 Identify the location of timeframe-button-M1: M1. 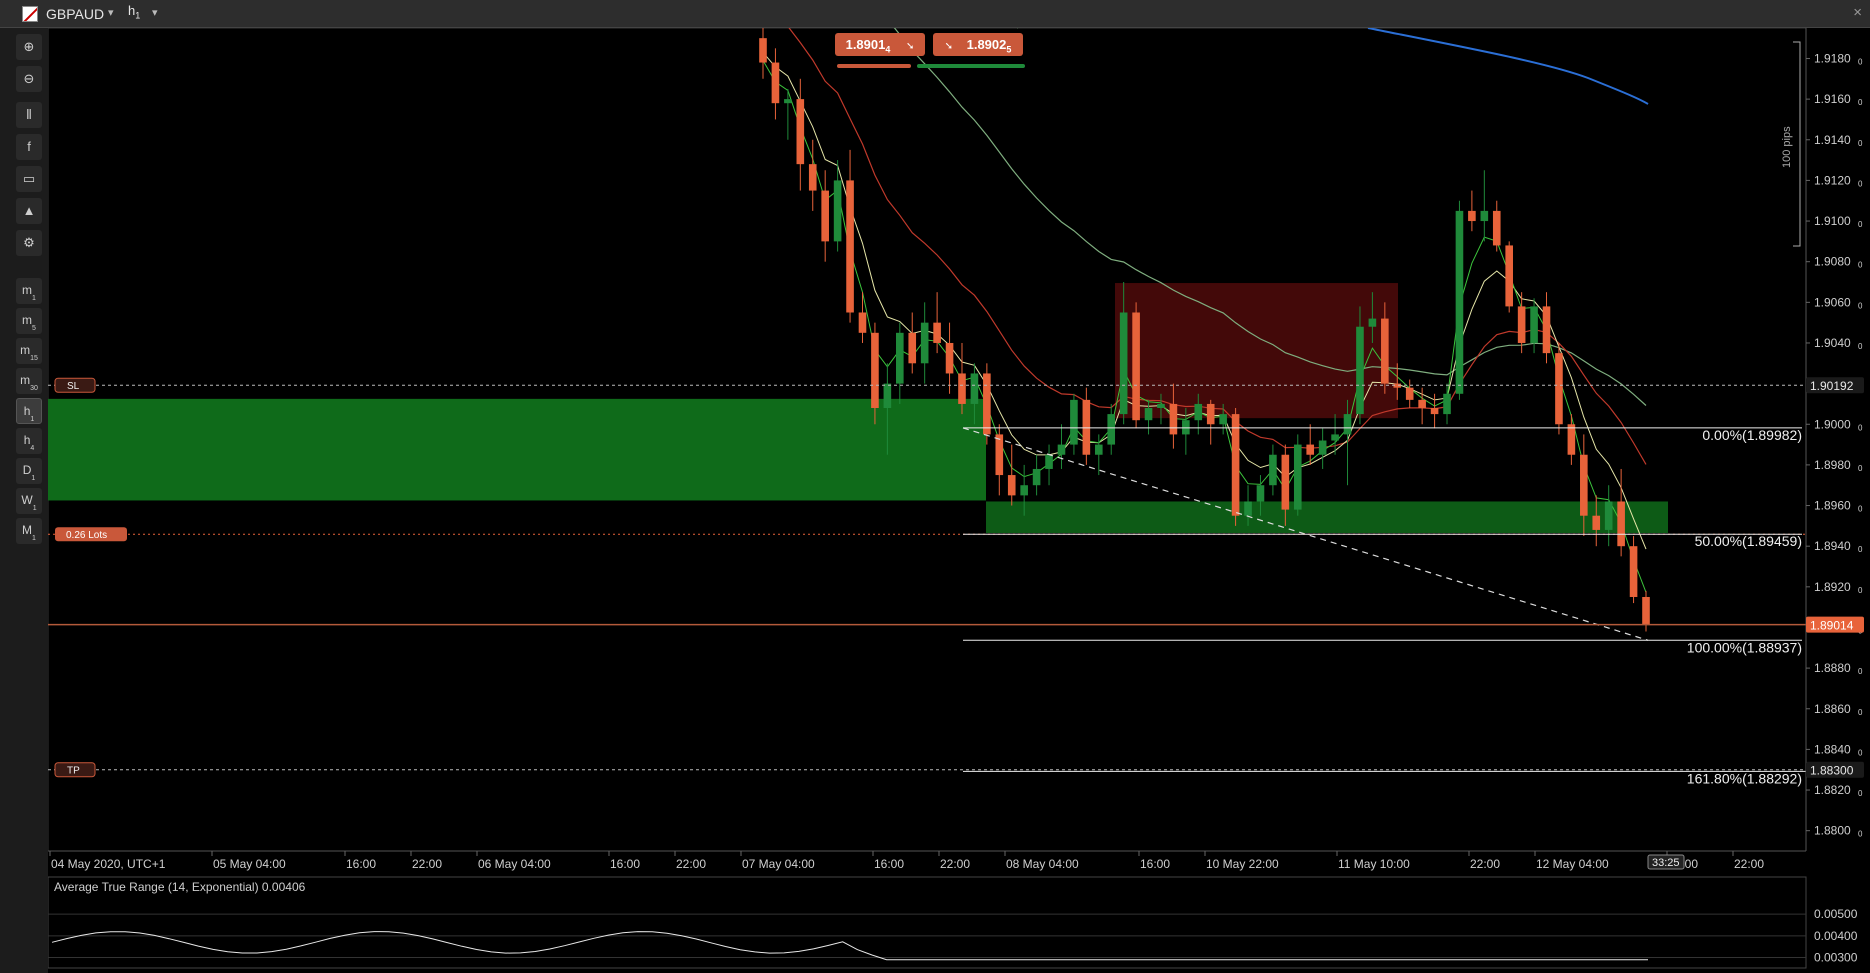
(29, 531).